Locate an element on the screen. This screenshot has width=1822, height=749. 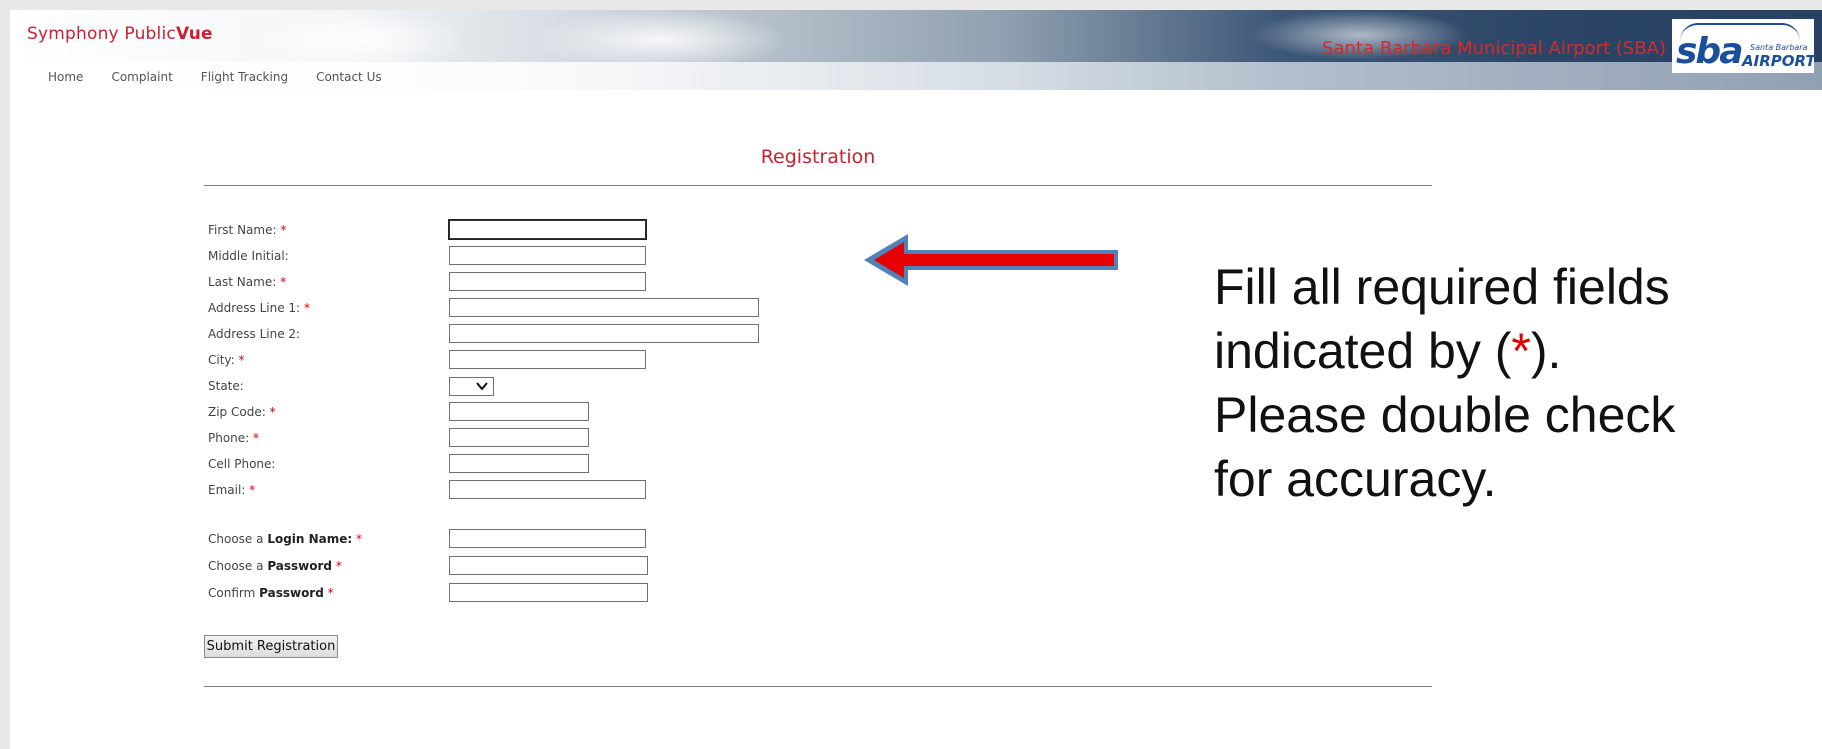
last-name-input is located at coordinates (547, 281).